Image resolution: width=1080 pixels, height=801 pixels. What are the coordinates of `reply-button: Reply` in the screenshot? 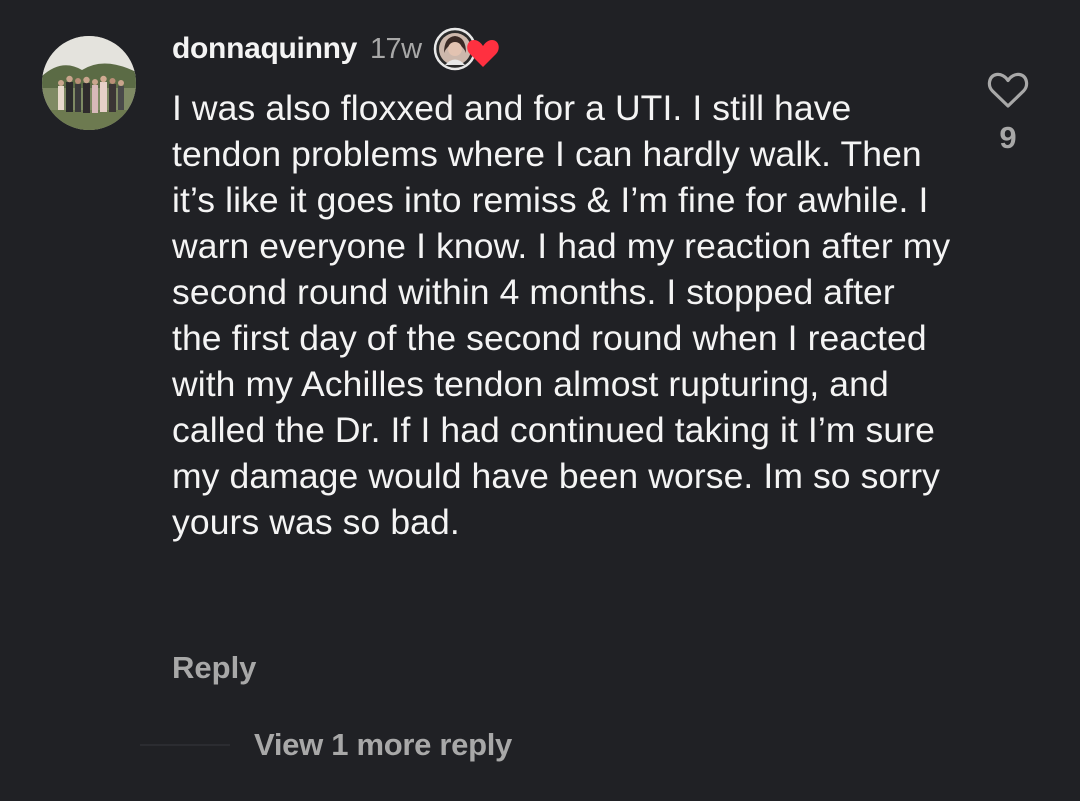 It's located at (214, 668).